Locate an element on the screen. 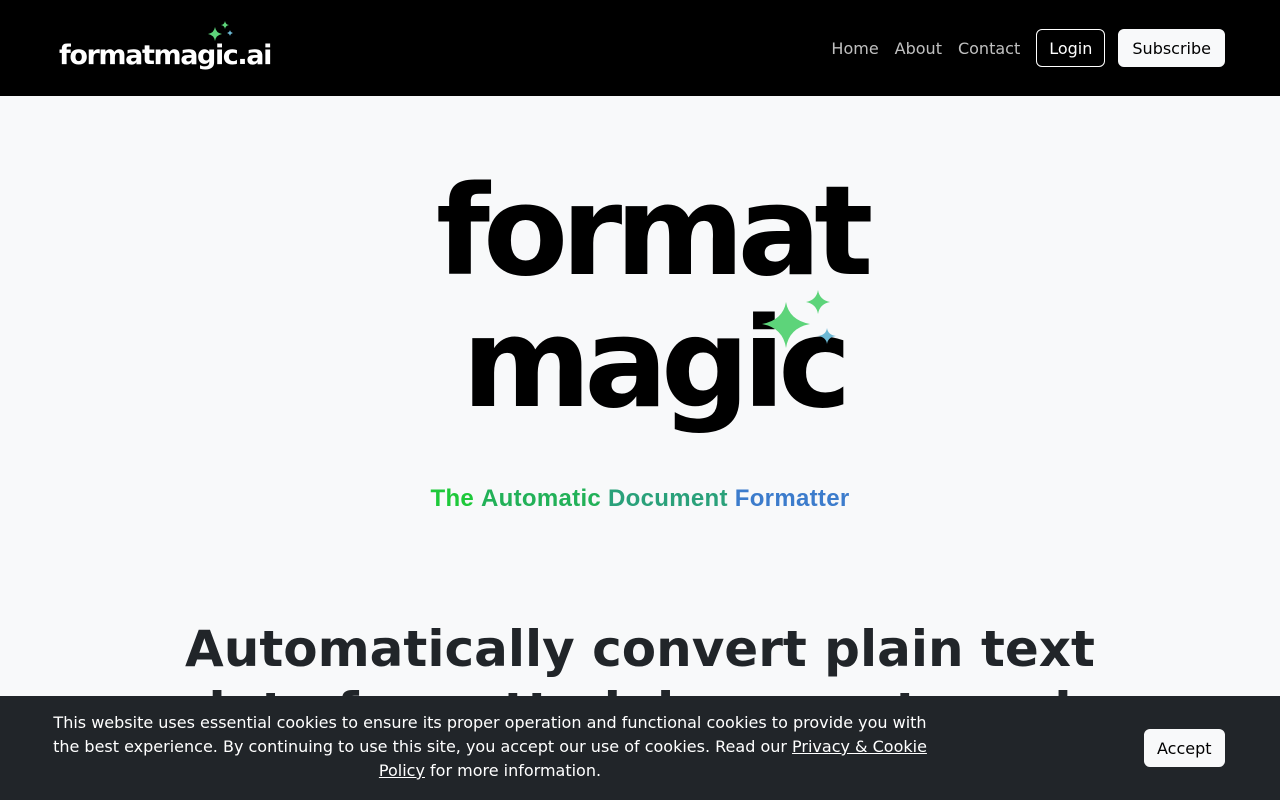 This screenshot has height=800, width=1280. nav-menu: Home About Contact Login Subscribe is located at coordinates (1028, 48).